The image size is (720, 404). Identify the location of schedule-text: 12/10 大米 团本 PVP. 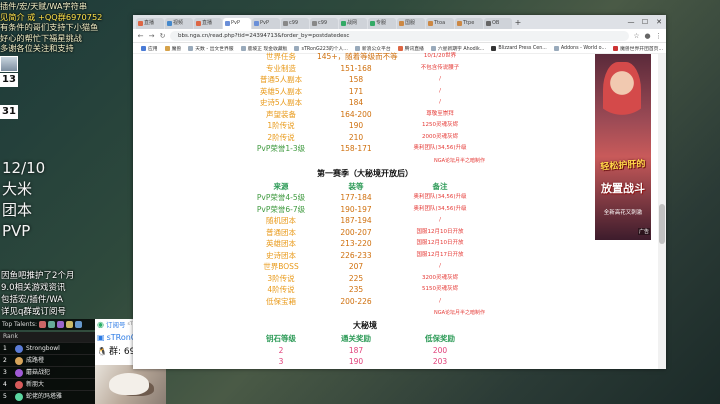
(23, 200).